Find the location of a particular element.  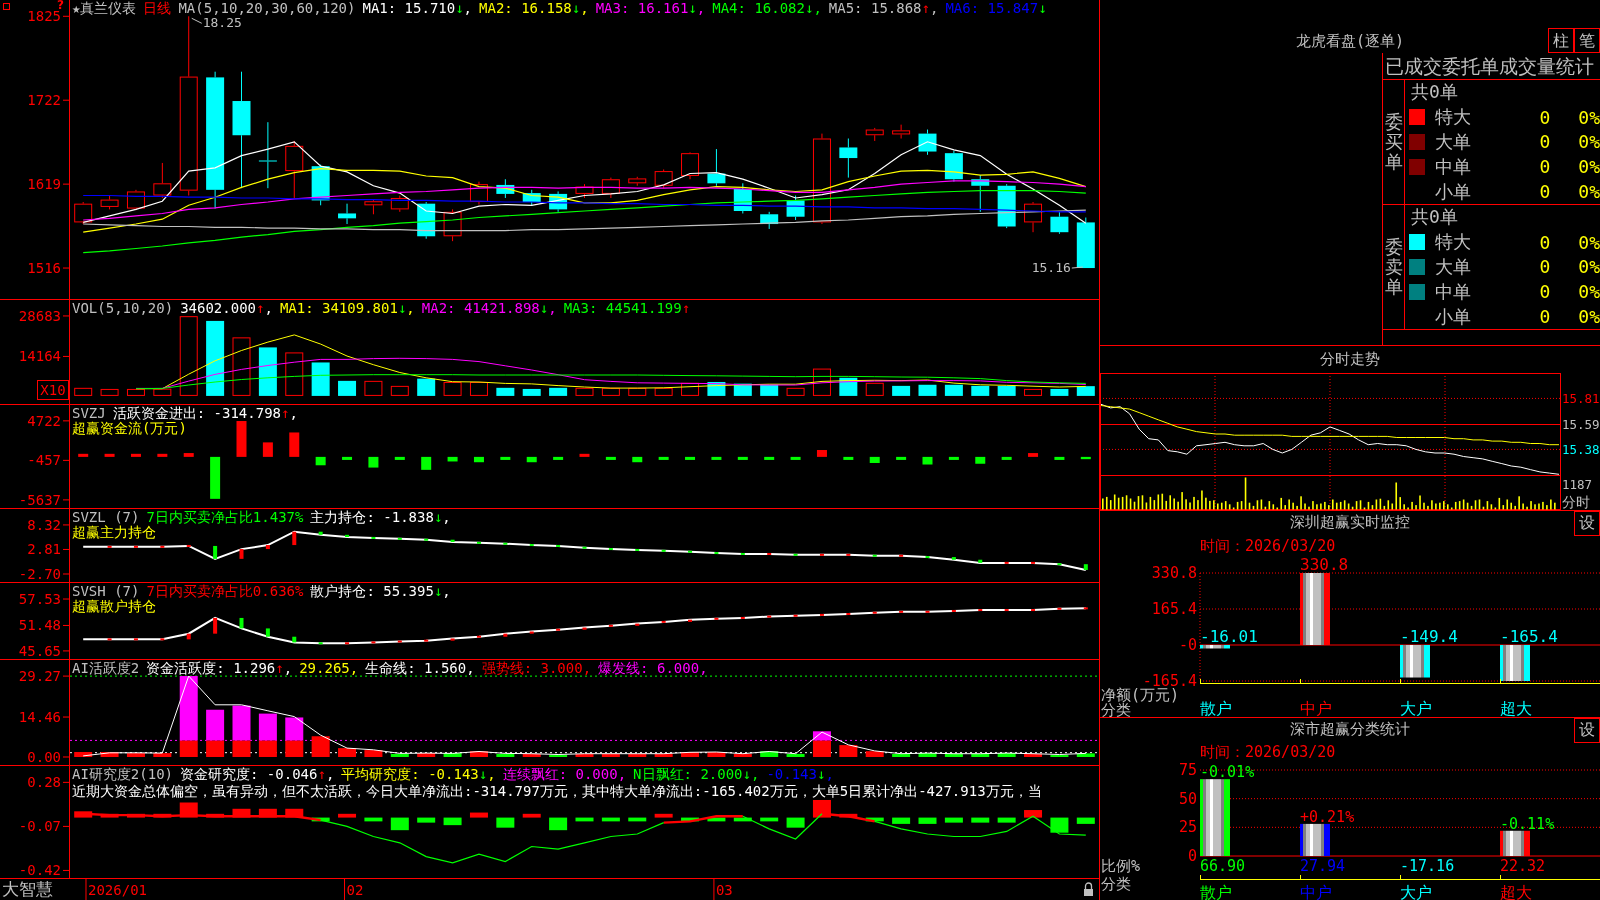

indicator-legend: 资金研究度: -0.046↑, is located at coordinates (257, 774).